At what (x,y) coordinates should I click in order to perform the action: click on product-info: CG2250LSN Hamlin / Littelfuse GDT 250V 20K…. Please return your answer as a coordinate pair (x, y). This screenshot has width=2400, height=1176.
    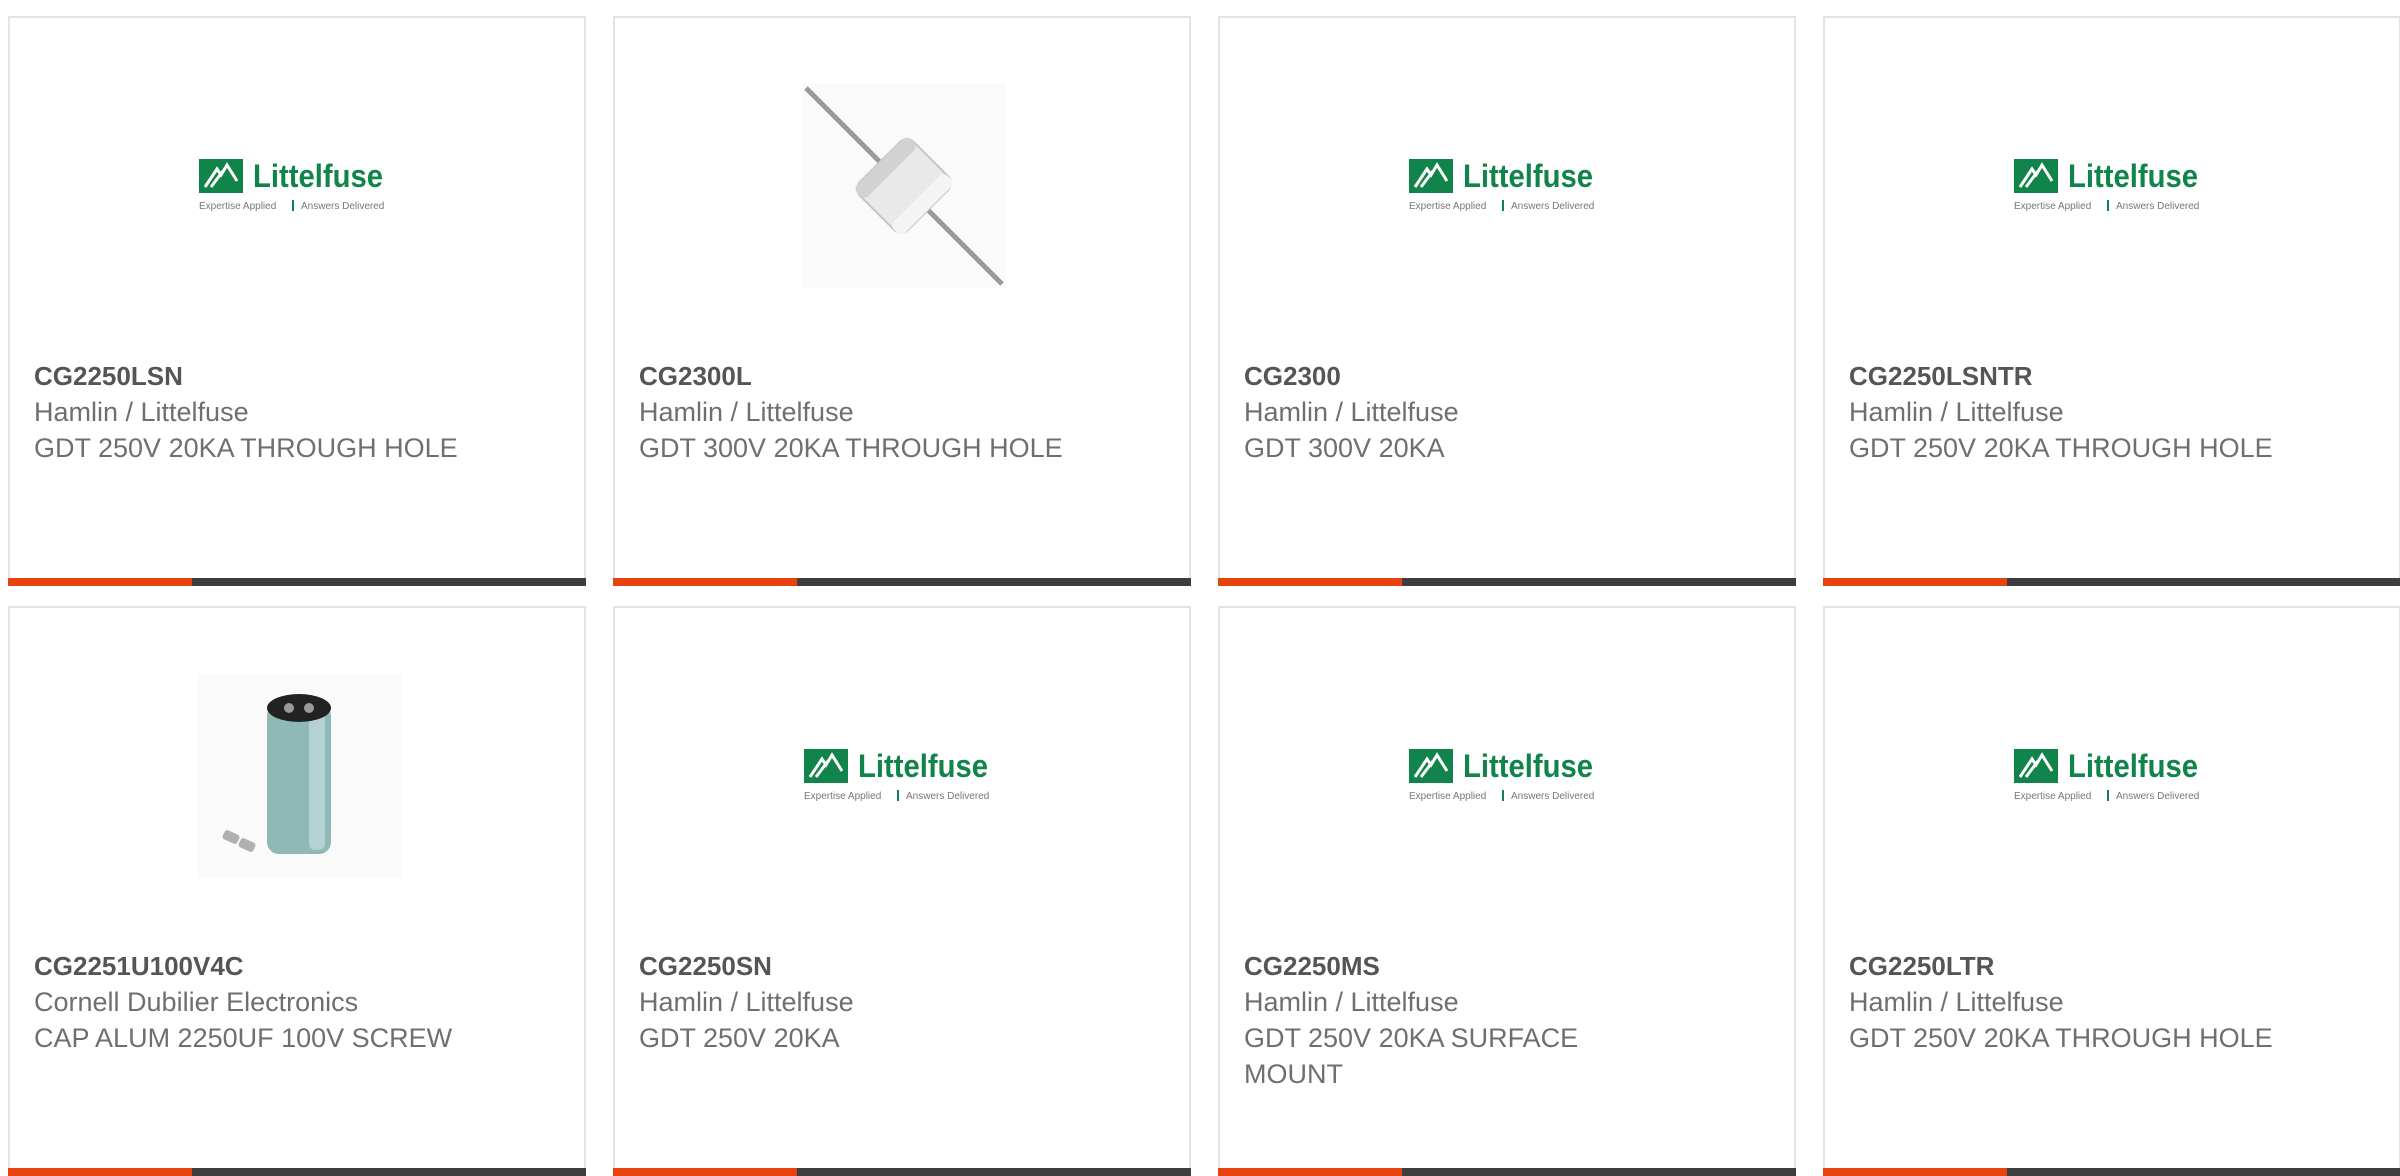
    Looking at the image, I should click on (249, 412).